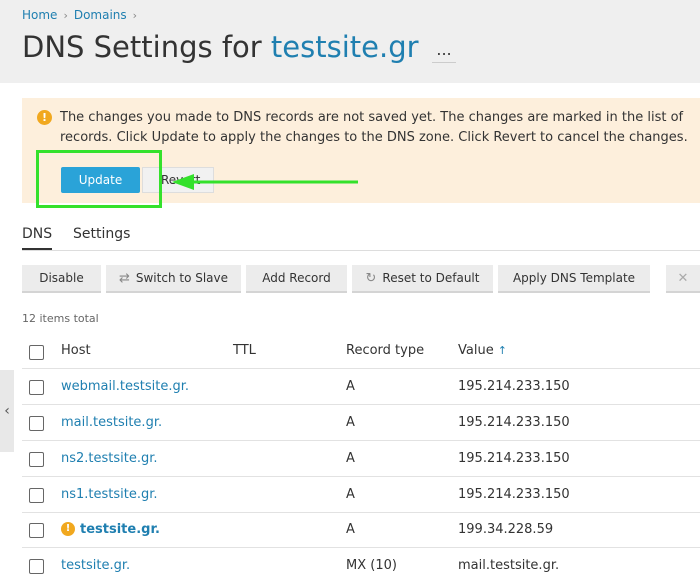 The height and width of the screenshot is (583, 700). What do you see at coordinates (111, 422) in the screenshot?
I see `row-host-link: mail.testsite.gr.` at bounding box center [111, 422].